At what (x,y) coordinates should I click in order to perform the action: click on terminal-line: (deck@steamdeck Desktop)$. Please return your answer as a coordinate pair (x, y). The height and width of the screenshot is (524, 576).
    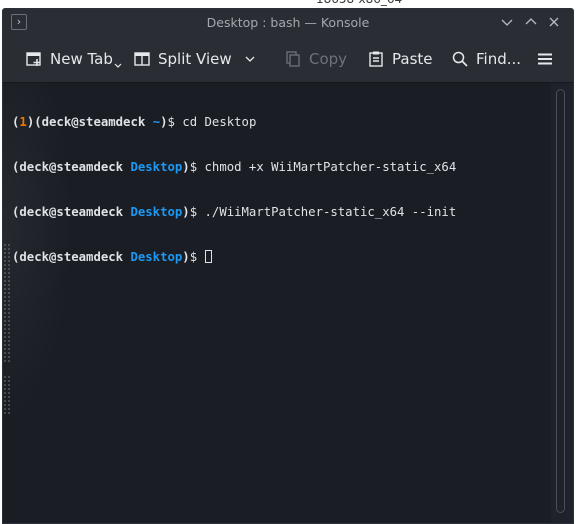
    Looking at the image, I should click on (234, 257).